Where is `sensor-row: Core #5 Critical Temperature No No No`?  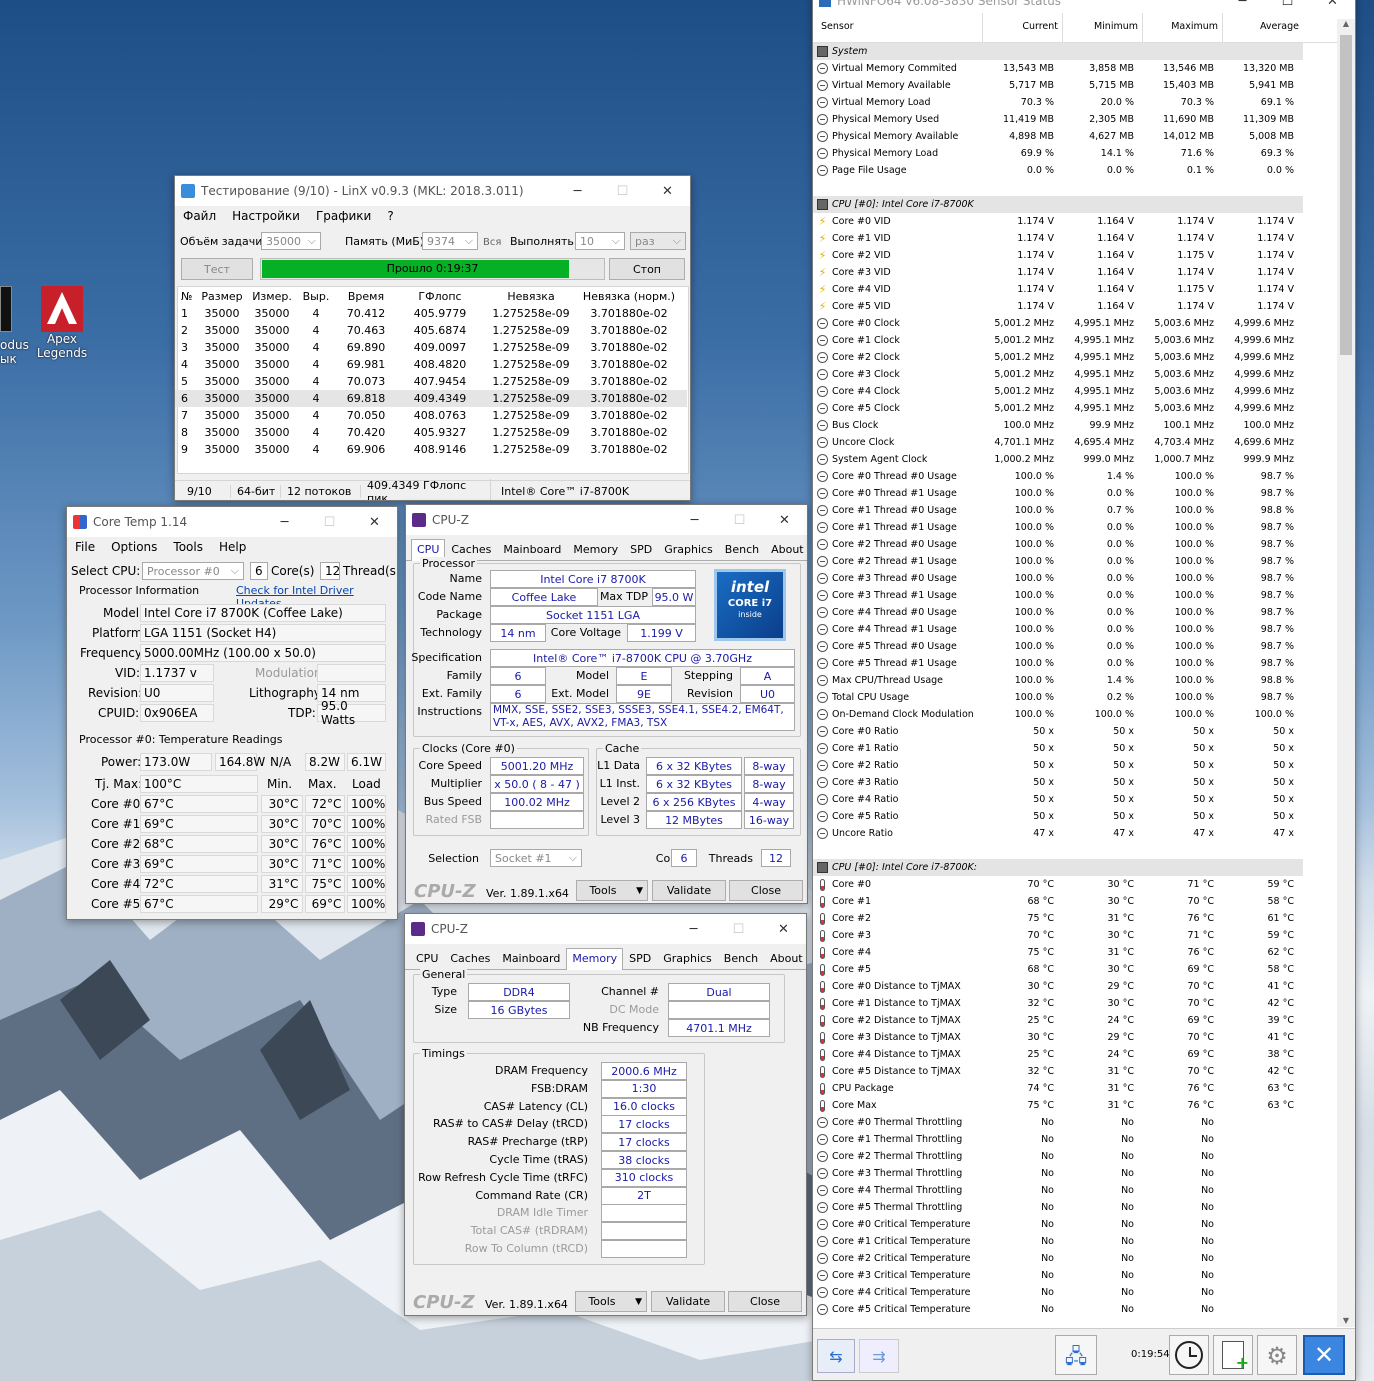 sensor-row: Core #5 Critical Temperature No No No is located at coordinates (1073, 1309).